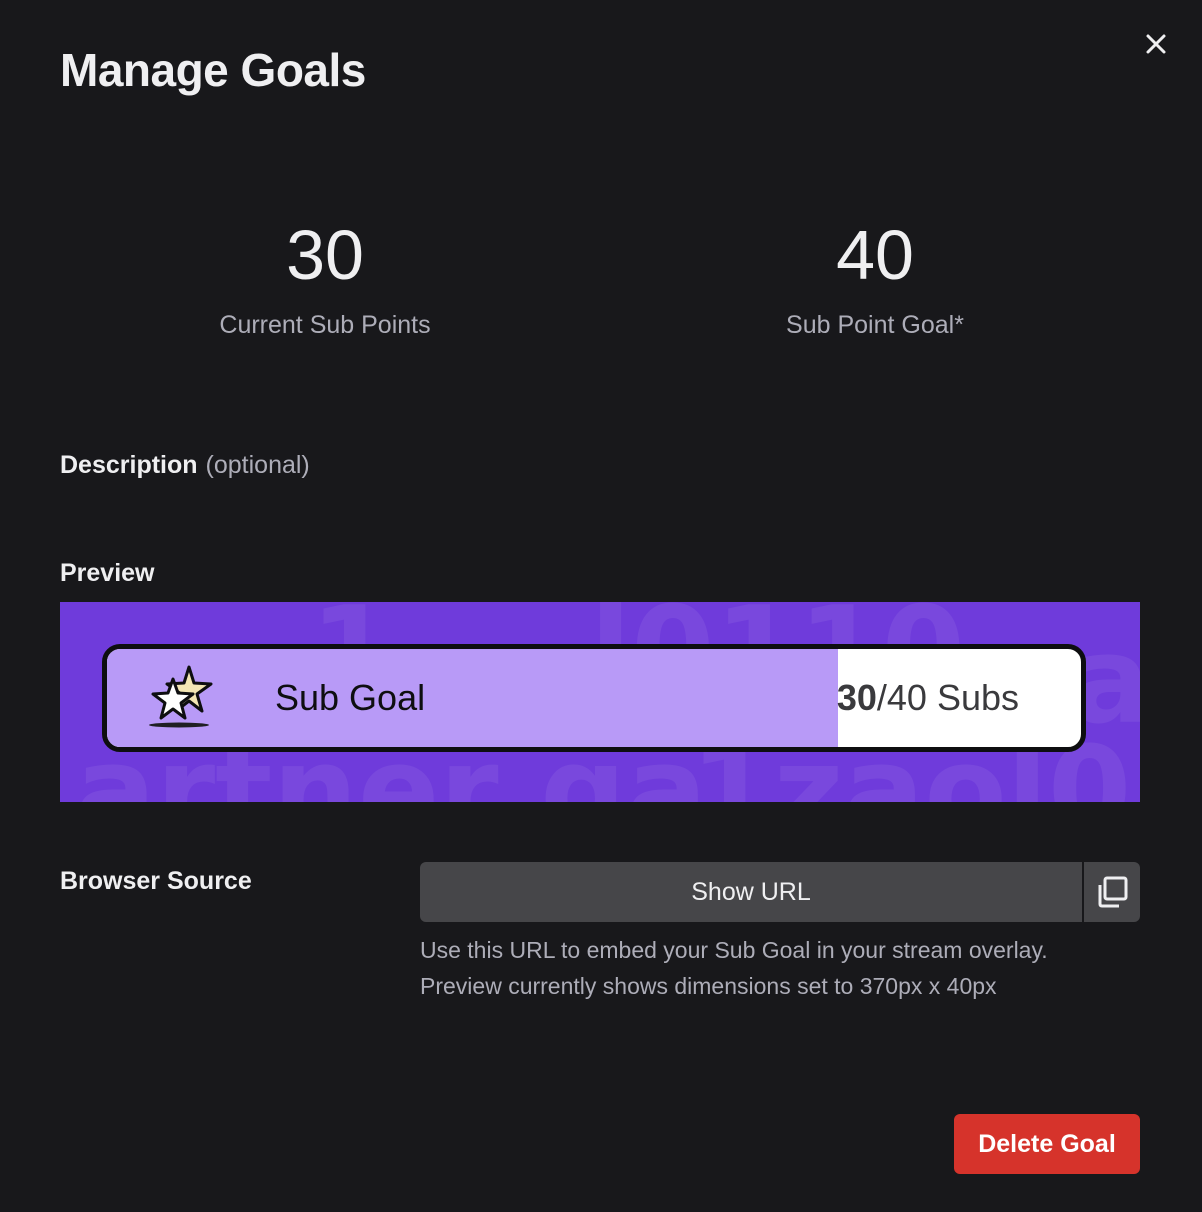  What do you see at coordinates (181, 696) in the screenshot?
I see `star-icon` at bounding box center [181, 696].